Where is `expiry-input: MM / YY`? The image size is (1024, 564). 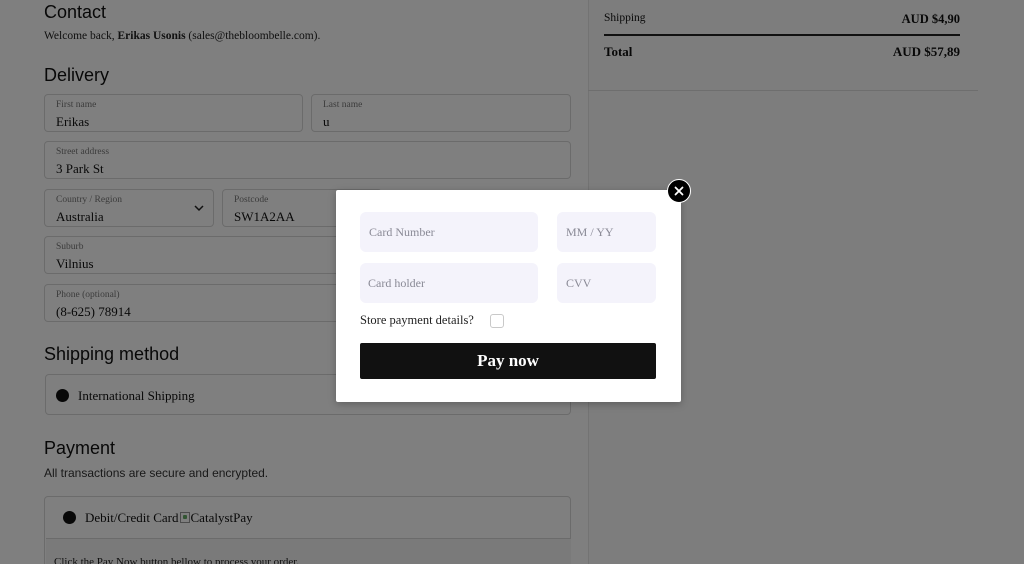
expiry-input: MM / YY is located at coordinates (606, 232).